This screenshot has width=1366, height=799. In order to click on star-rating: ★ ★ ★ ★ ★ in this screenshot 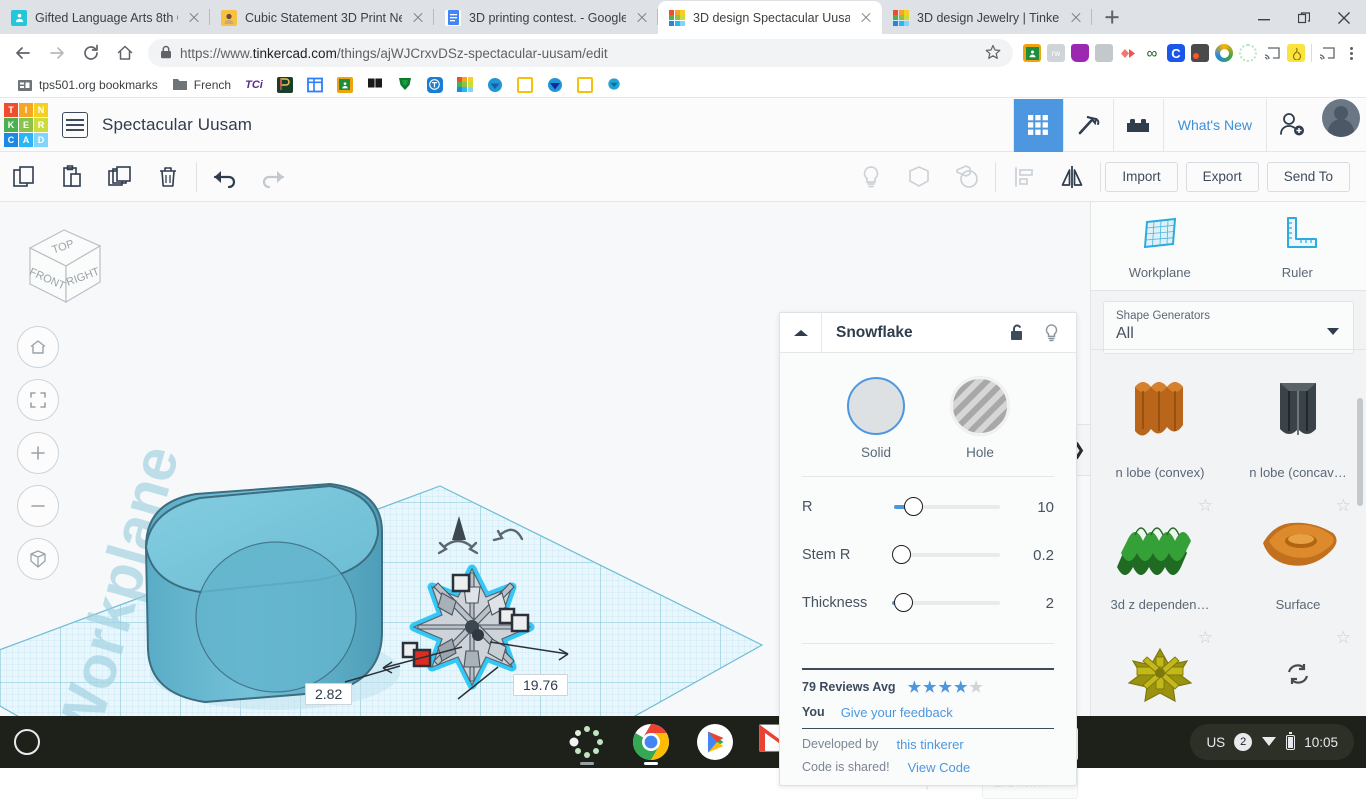, I will do `click(945, 687)`.